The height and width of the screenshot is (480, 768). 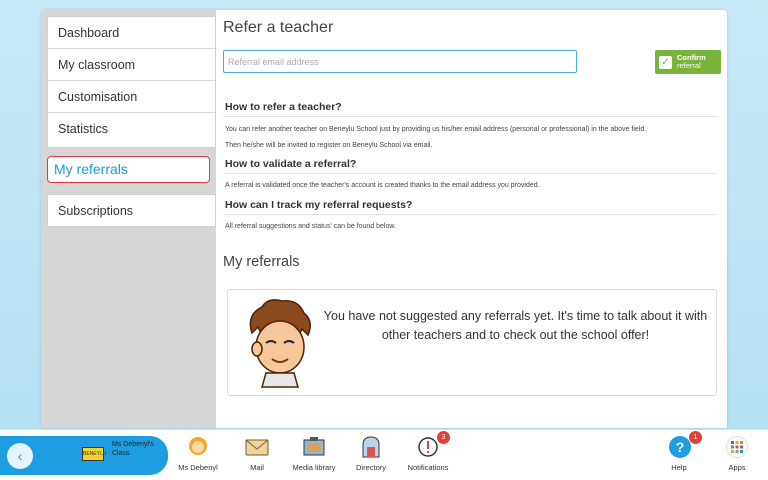 What do you see at coordinates (319, 205) in the screenshot?
I see `section-heading-track: How can I track my referral requests?` at bounding box center [319, 205].